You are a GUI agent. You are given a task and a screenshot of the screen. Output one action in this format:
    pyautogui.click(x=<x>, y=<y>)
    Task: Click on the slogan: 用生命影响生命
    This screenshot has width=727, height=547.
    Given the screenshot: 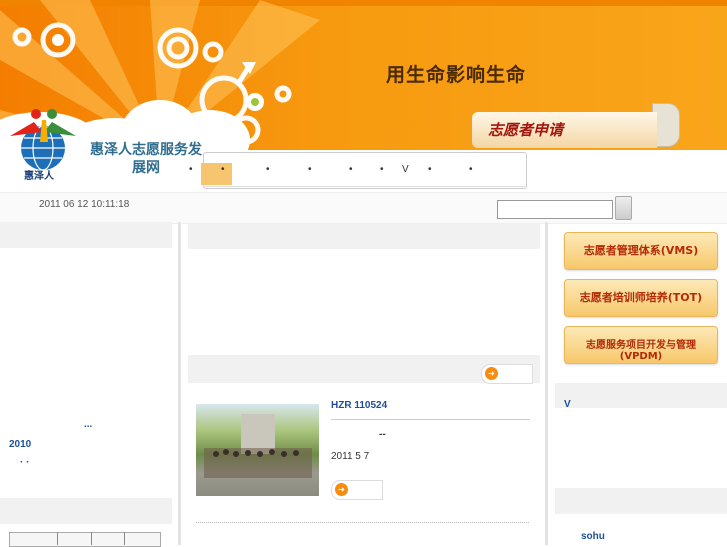 What is the action you would take?
    pyautogui.click(x=456, y=75)
    